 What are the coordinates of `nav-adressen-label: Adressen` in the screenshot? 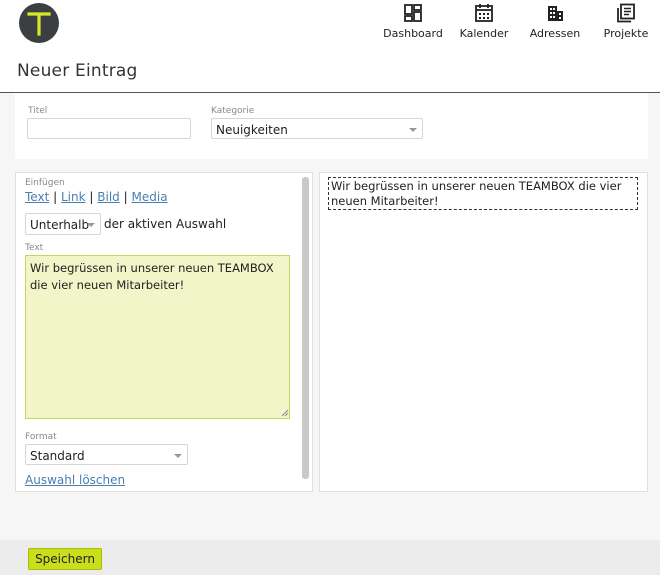 It's located at (555, 33).